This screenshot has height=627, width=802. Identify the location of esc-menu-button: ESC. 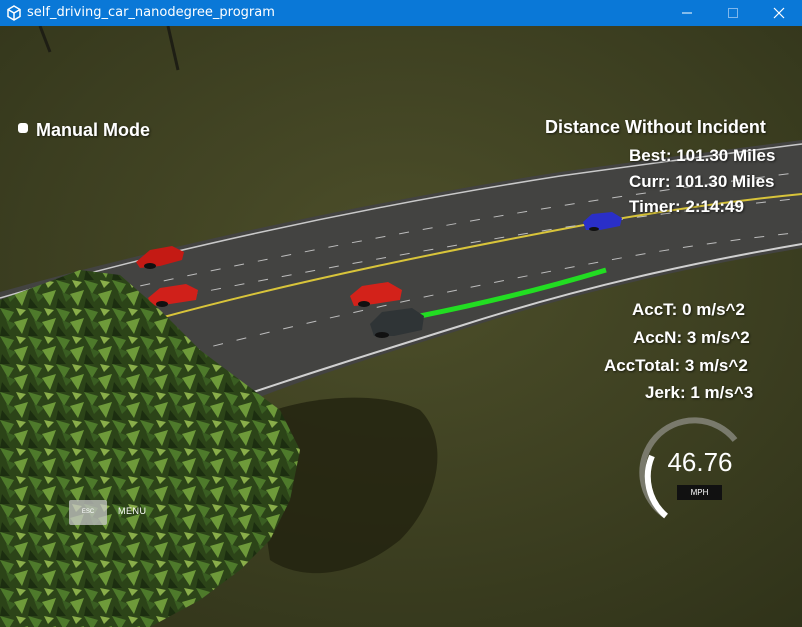
(88, 512).